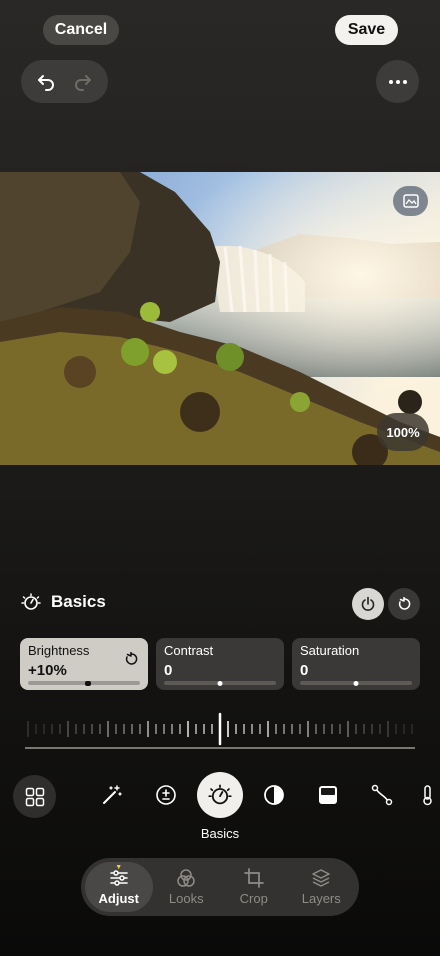  I want to click on temperature-icon, so click(427, 795).